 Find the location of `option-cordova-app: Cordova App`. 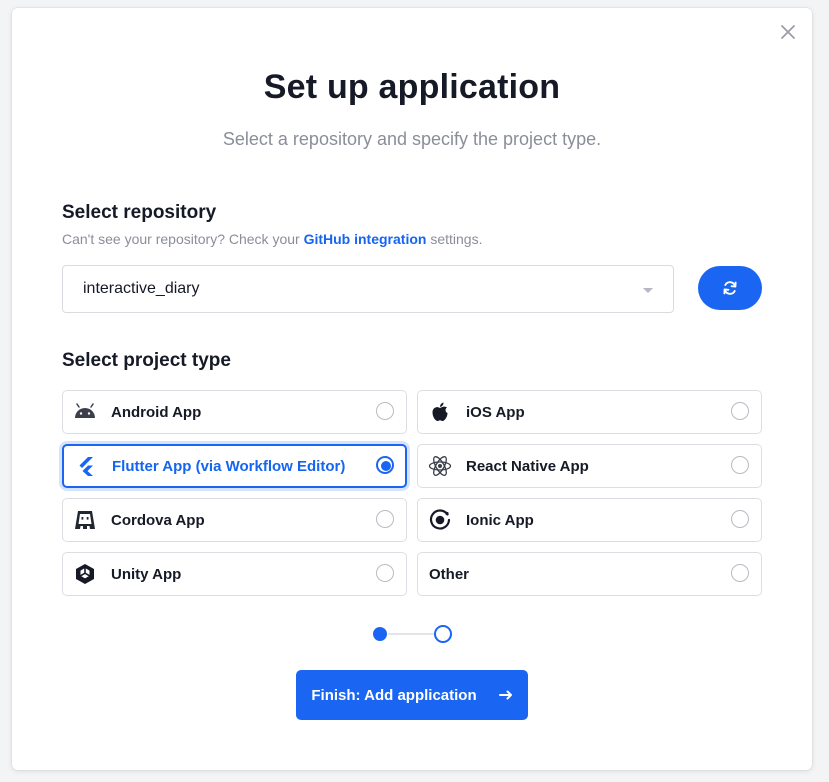

option-cordova-app: Cordova App is located at coordinates (234, 520).